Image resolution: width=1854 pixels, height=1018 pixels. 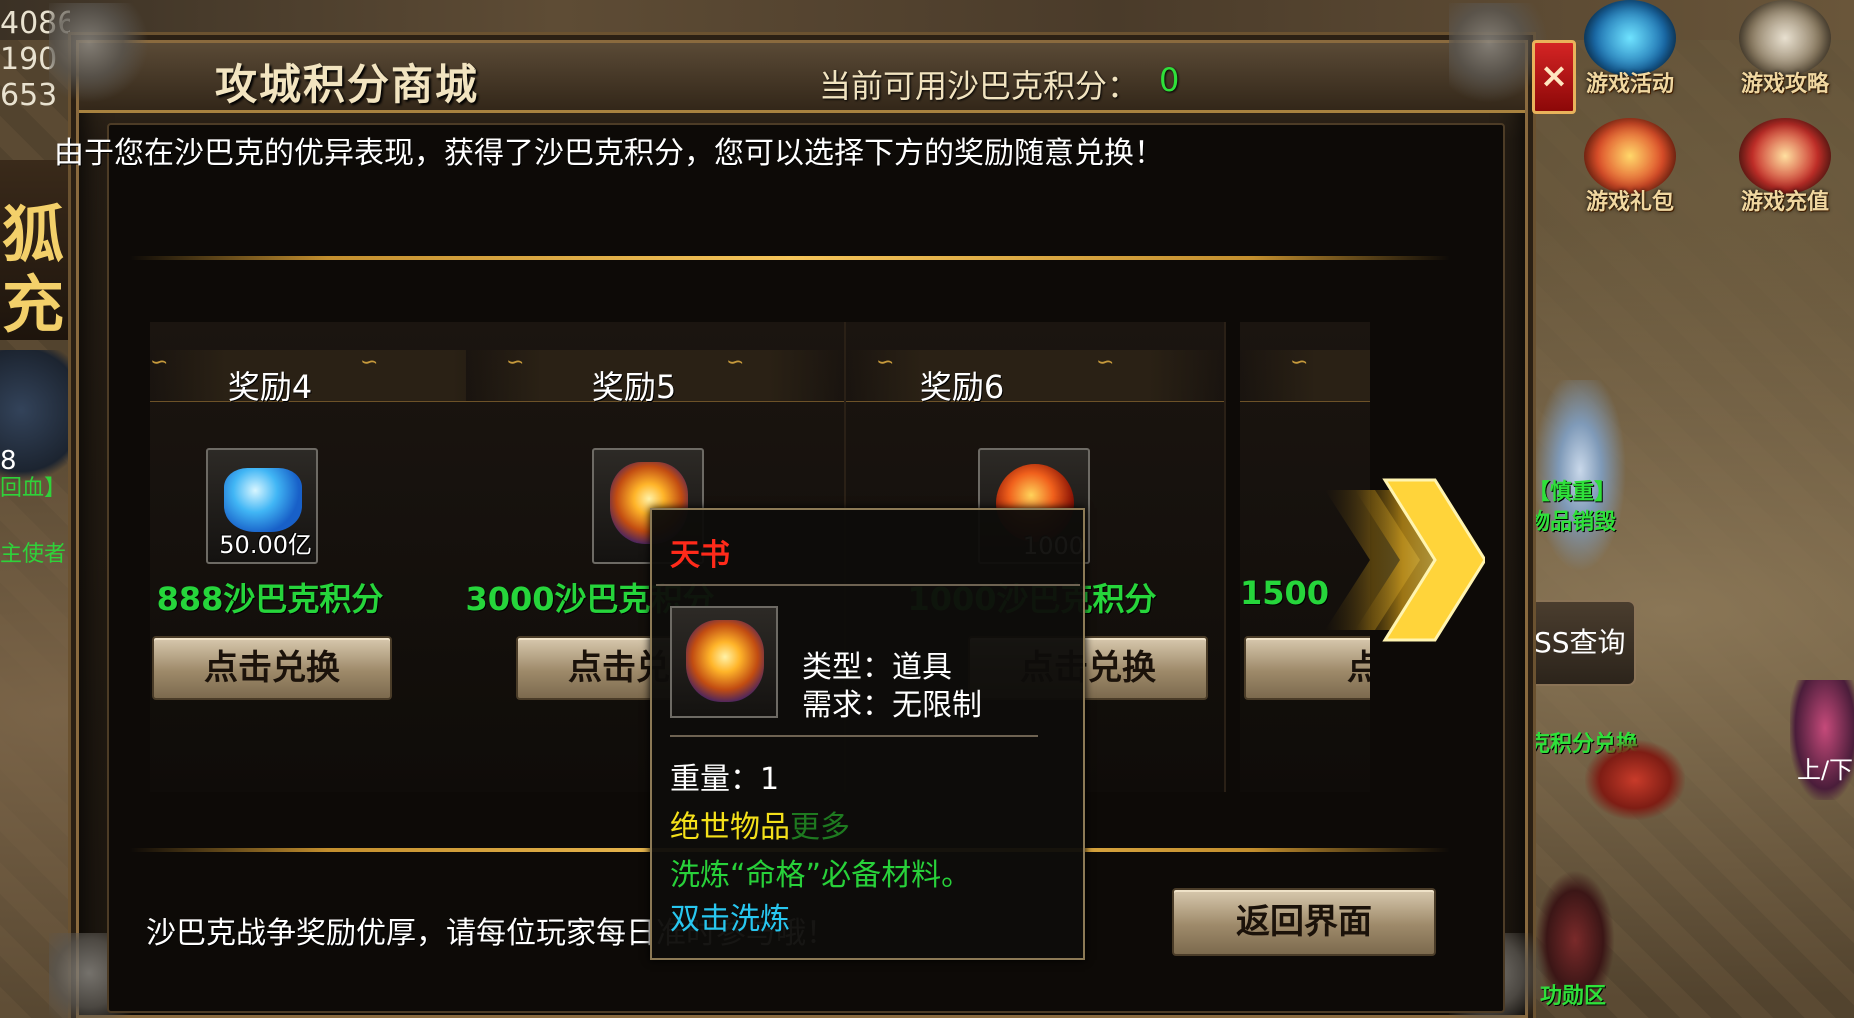 I want to click on left-side-banner: 狐充, so click(x=36, y=250).